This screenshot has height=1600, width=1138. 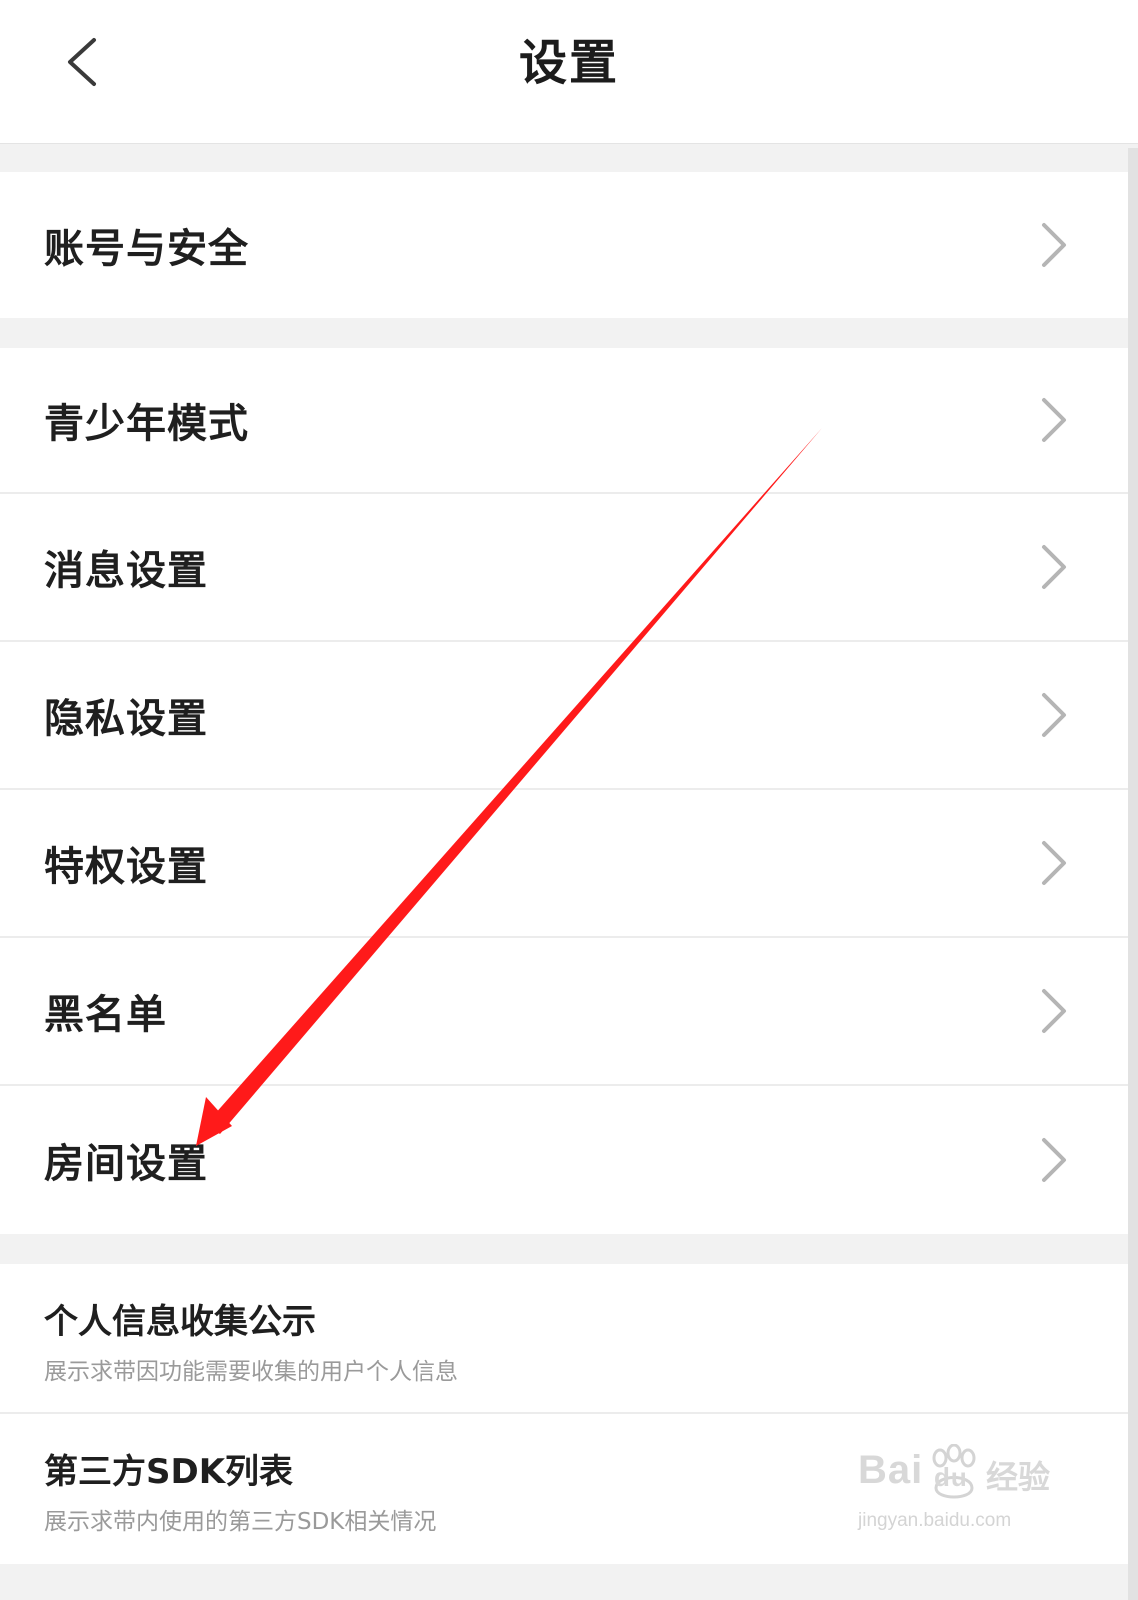 What do you see at coordinates (891, 1470) in the screenshot?
I see `watermark-logo-text-left: Bai` at bounding box center [891, 1470].